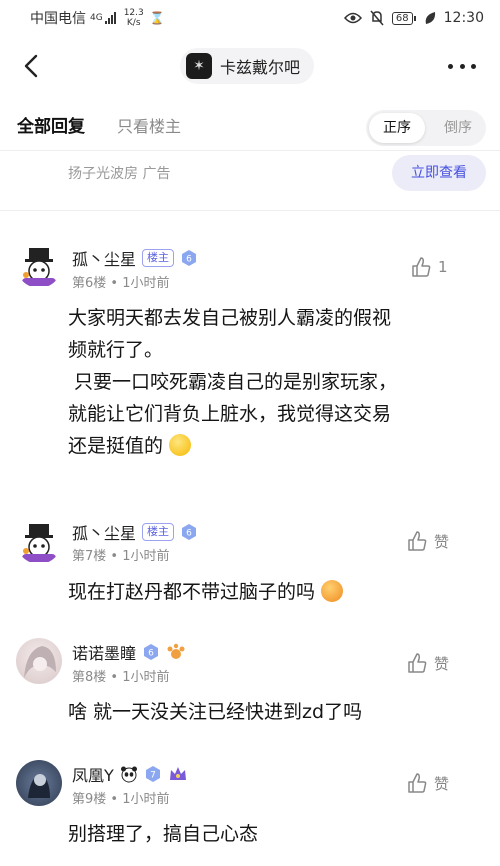  I want to click on content-line: 就能让它们背负上脏水，我觉得这交易, so click(230, 414).